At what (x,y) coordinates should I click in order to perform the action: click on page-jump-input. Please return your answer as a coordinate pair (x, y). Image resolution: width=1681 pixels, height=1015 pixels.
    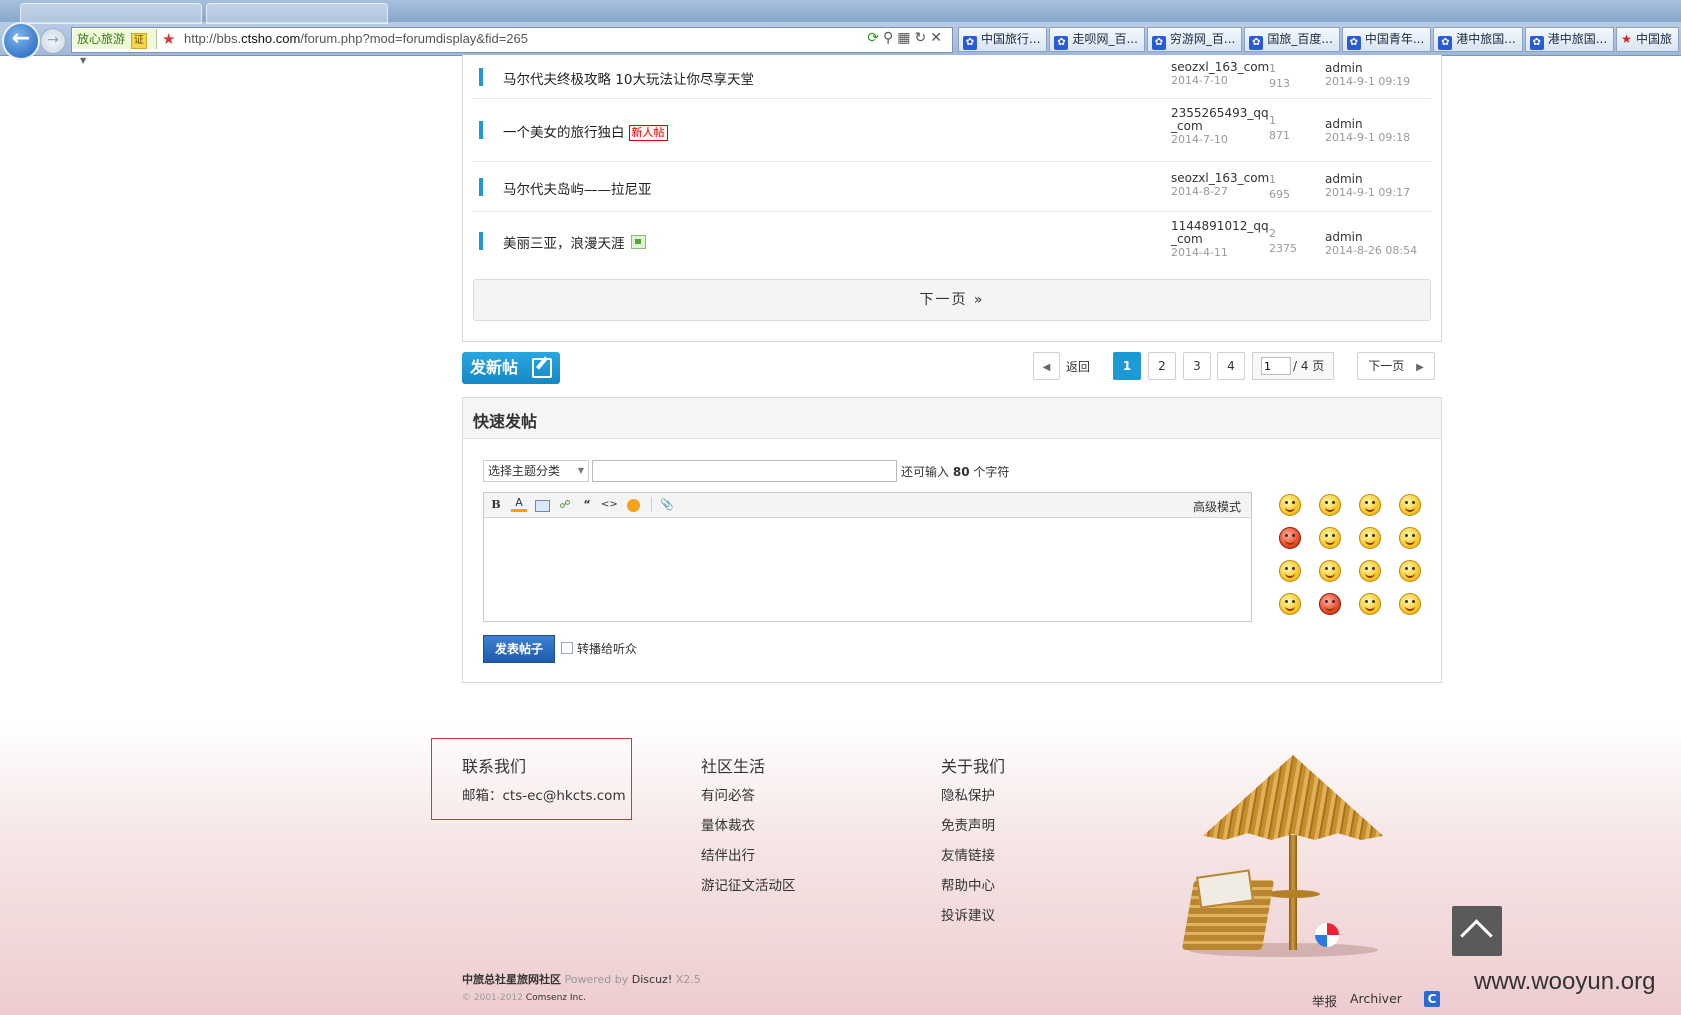
    Looking at the image, I should click on (1276, 366).